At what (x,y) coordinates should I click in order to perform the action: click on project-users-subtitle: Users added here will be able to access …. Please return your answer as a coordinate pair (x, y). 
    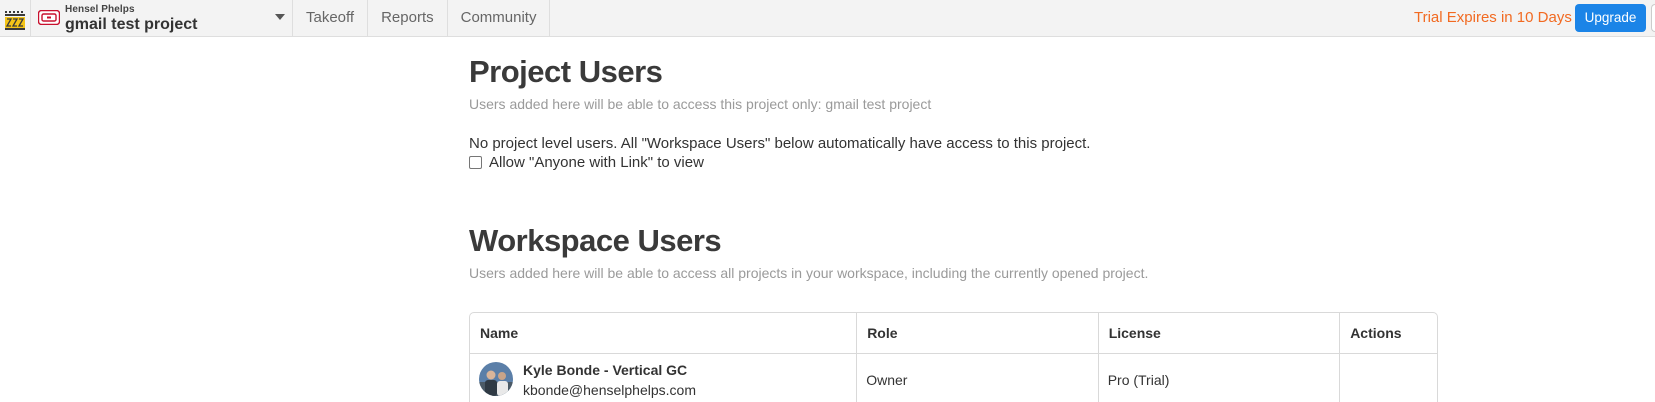
    Looking at the image, I should click on (700, 104).